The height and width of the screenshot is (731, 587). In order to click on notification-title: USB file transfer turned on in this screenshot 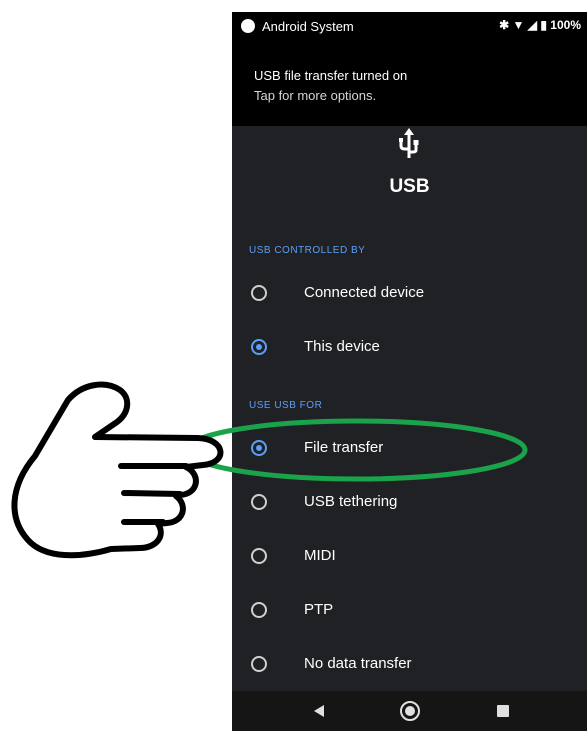, I will do `click(331, 75)`.